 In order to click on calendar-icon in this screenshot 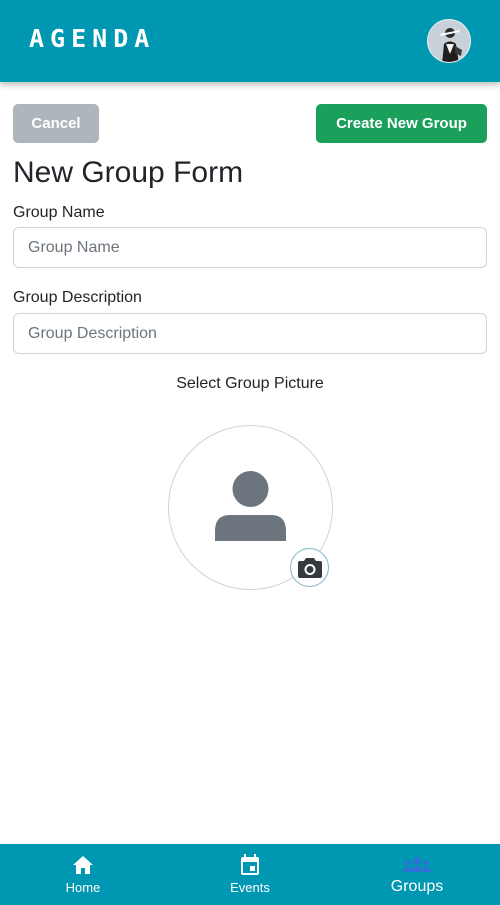, I will do `click(250, 864)`.